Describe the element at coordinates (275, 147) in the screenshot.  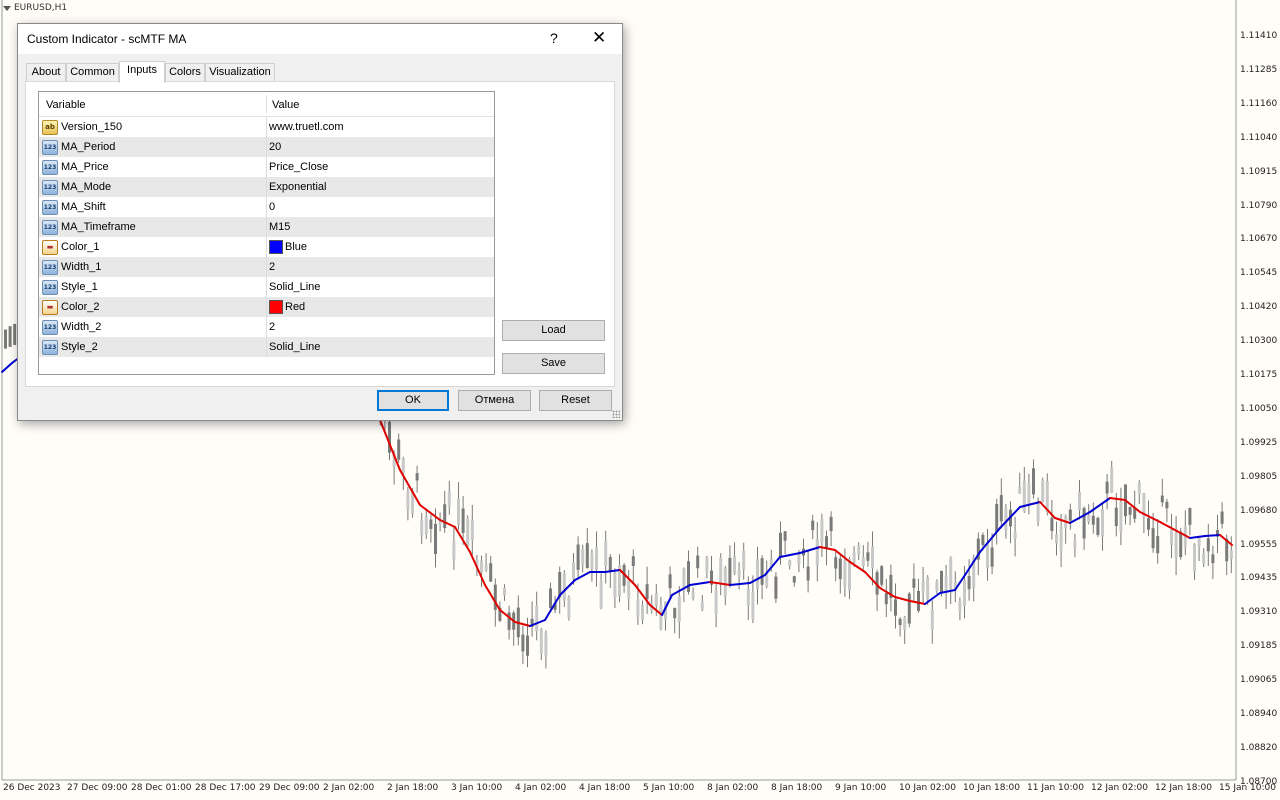
I see `variable-value: 20` at that location.